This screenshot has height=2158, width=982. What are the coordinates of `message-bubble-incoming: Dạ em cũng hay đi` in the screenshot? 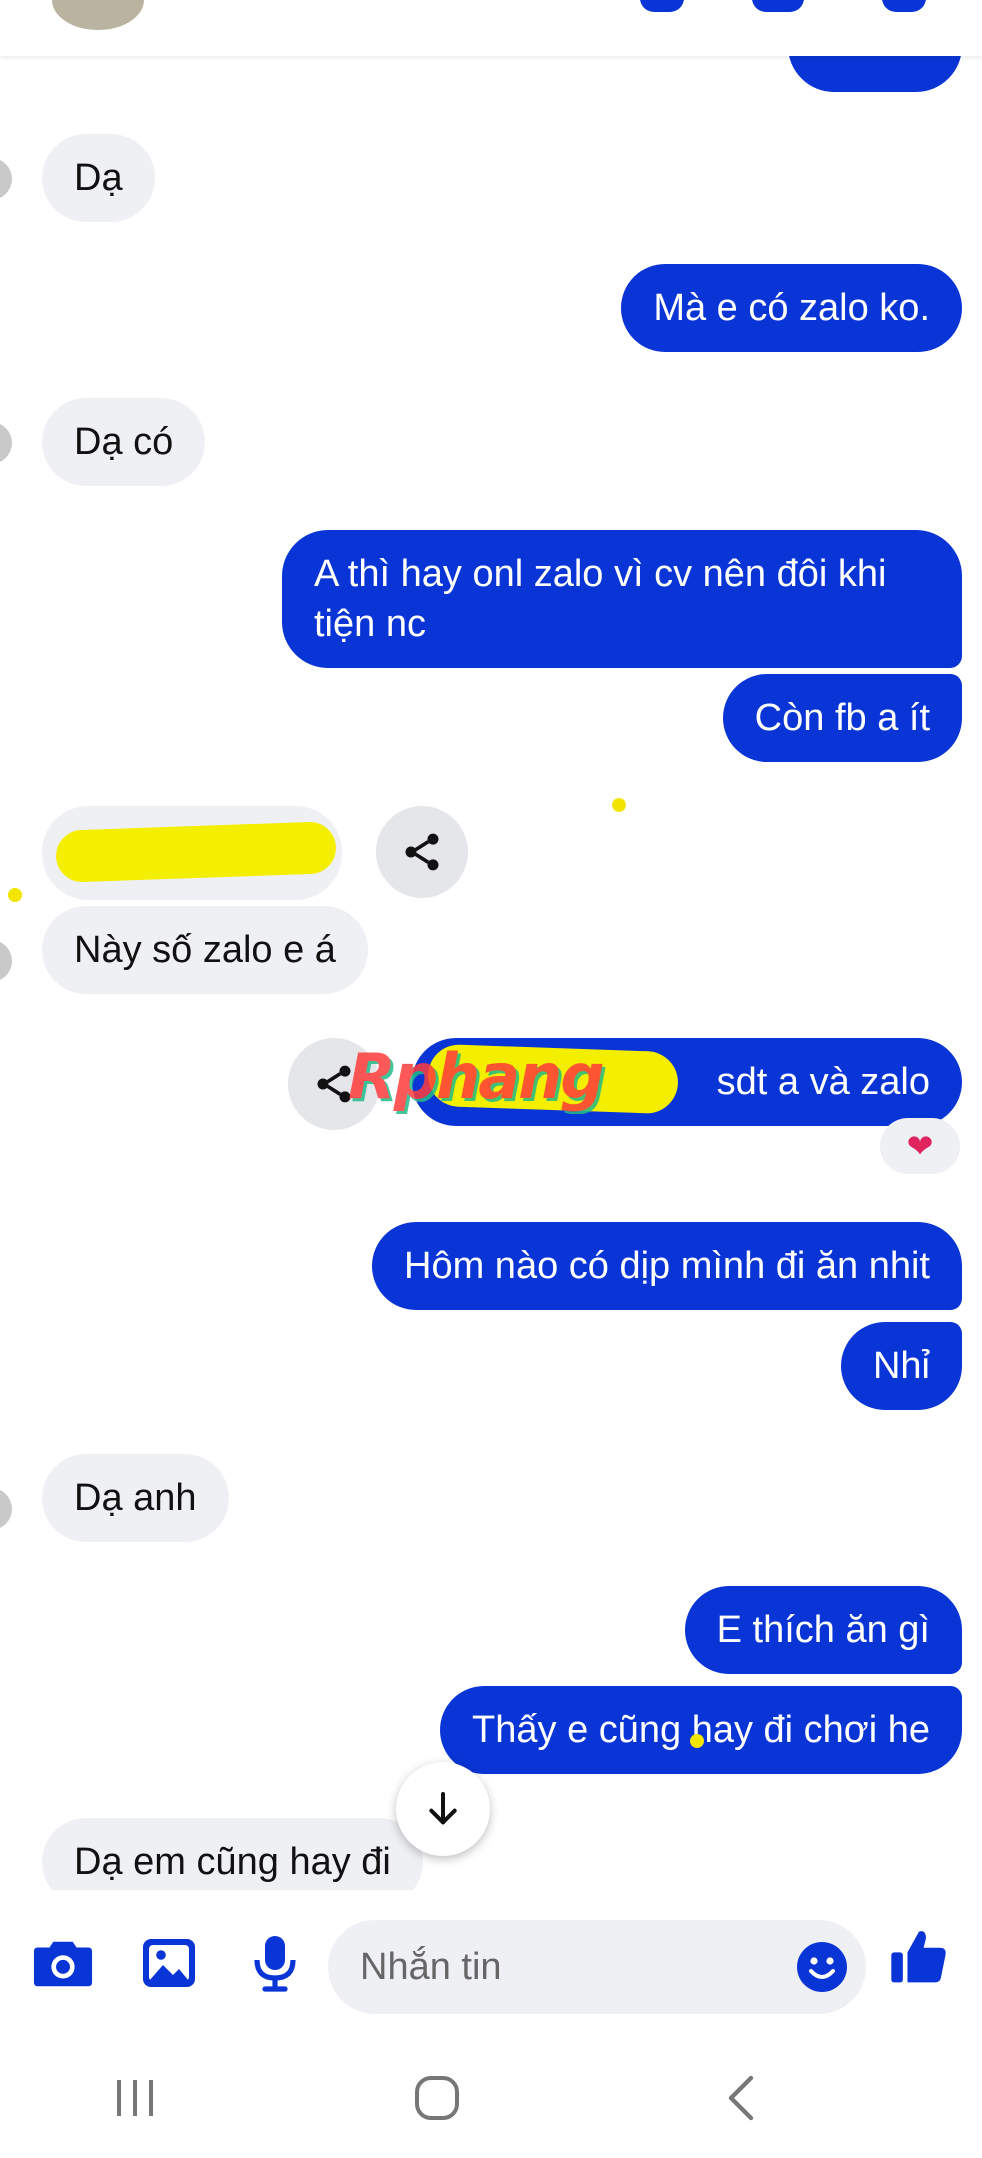 It's located at (232, 1854).